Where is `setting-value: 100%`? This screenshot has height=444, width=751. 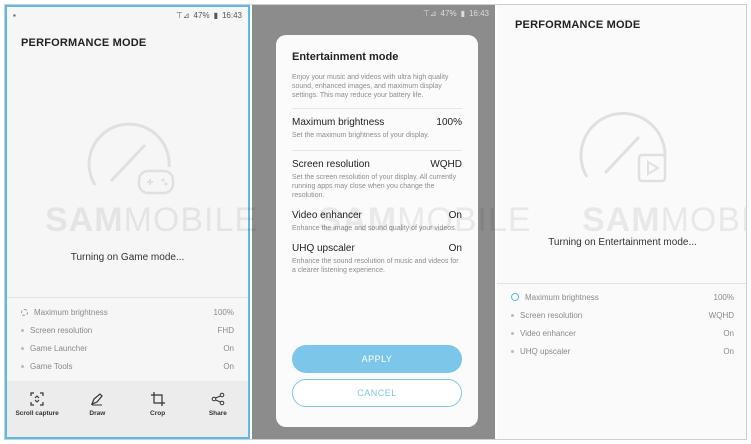 setting-value: 100% is located at coordinates (449, 122).